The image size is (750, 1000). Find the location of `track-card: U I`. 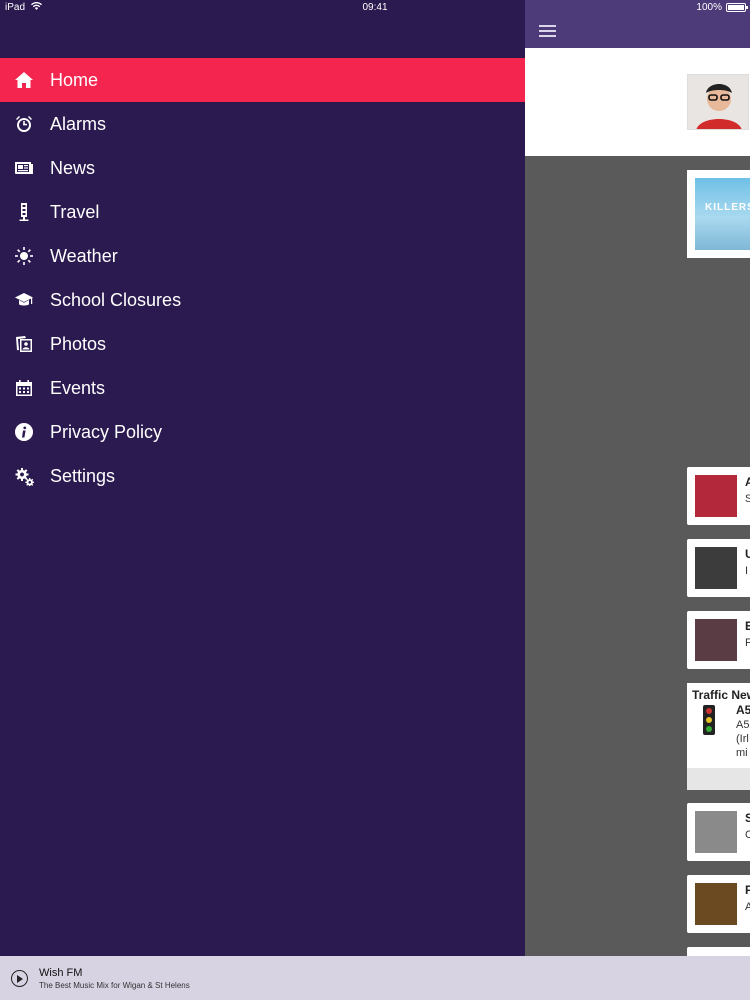

track-card: U I is located at coordinates (718, 568).